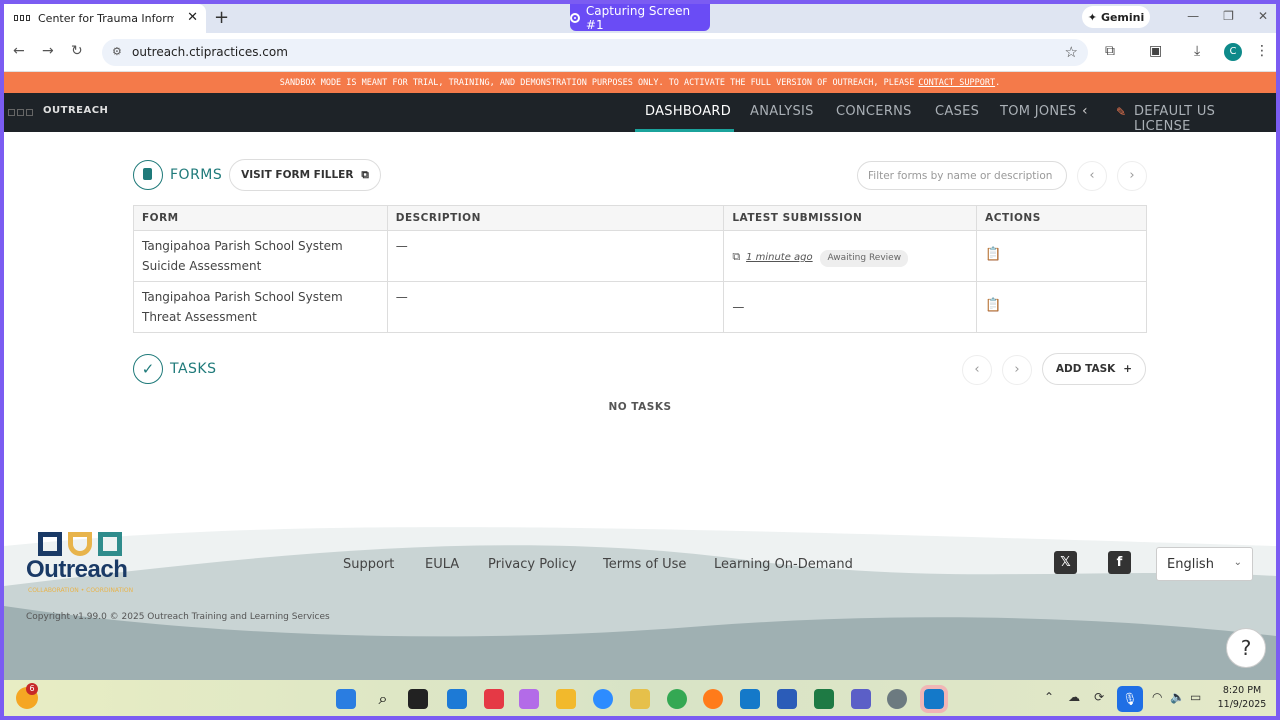 This screenshot has width=1280, height=720. What do you see at coordinates (1197, 51) in the screenshot?
I see `download-icon: ⤓` at bounding box center [1197, 51].